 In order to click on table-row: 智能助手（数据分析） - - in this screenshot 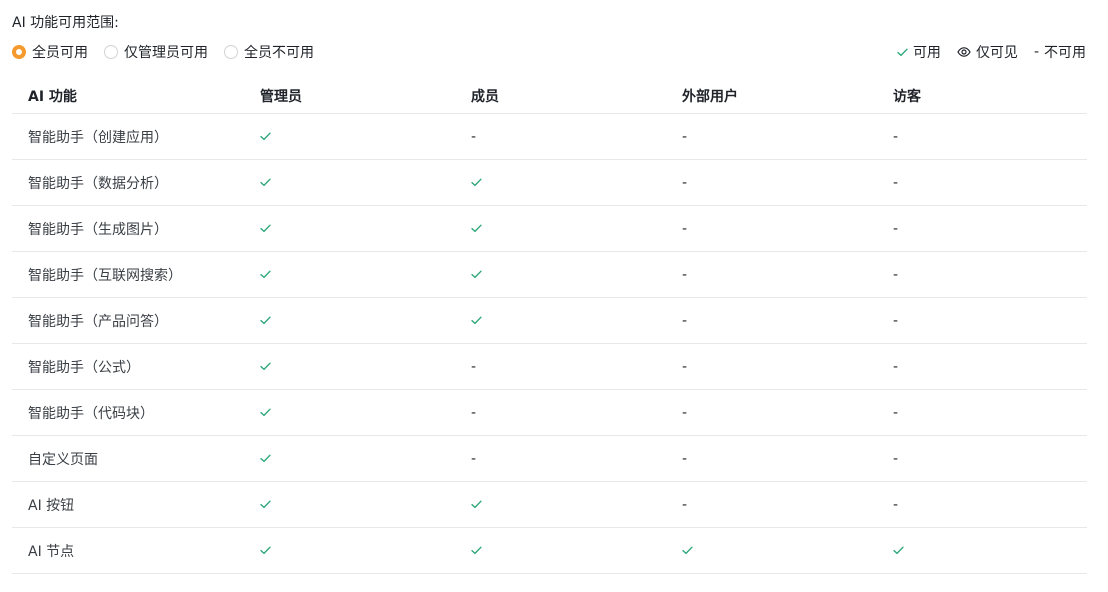, I will do `click(549, 183)`.